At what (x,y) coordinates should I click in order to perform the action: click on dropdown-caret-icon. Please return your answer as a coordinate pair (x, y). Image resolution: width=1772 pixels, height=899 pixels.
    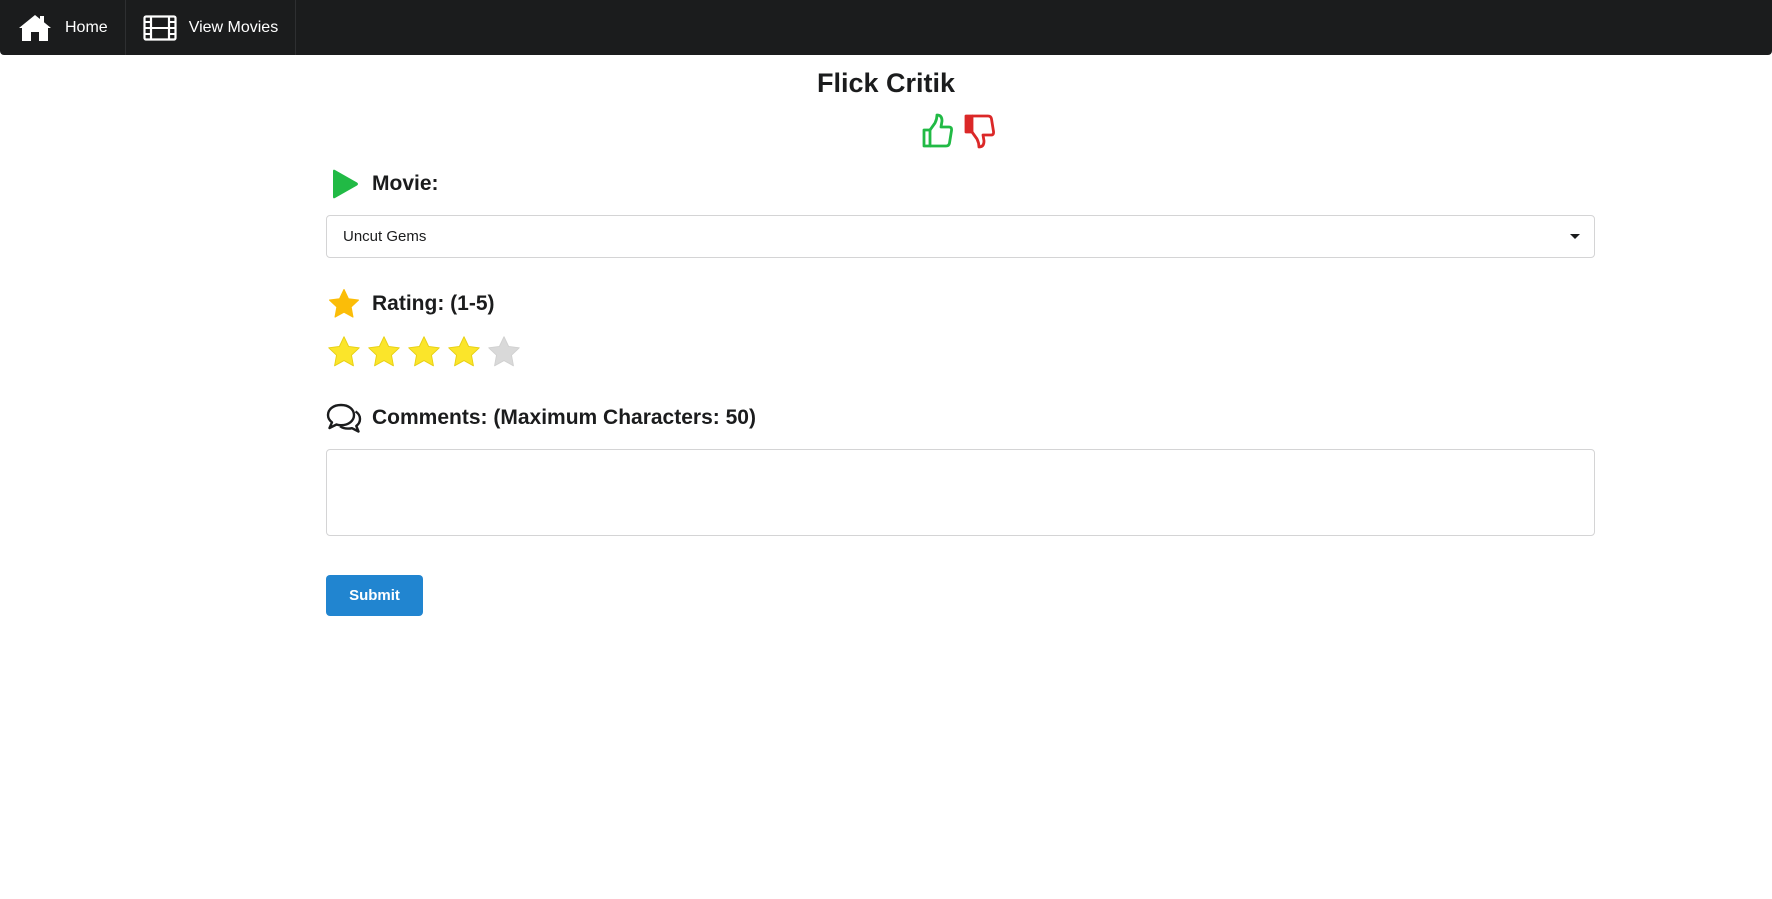
    Looking at the image, I should click on (1575, 236).